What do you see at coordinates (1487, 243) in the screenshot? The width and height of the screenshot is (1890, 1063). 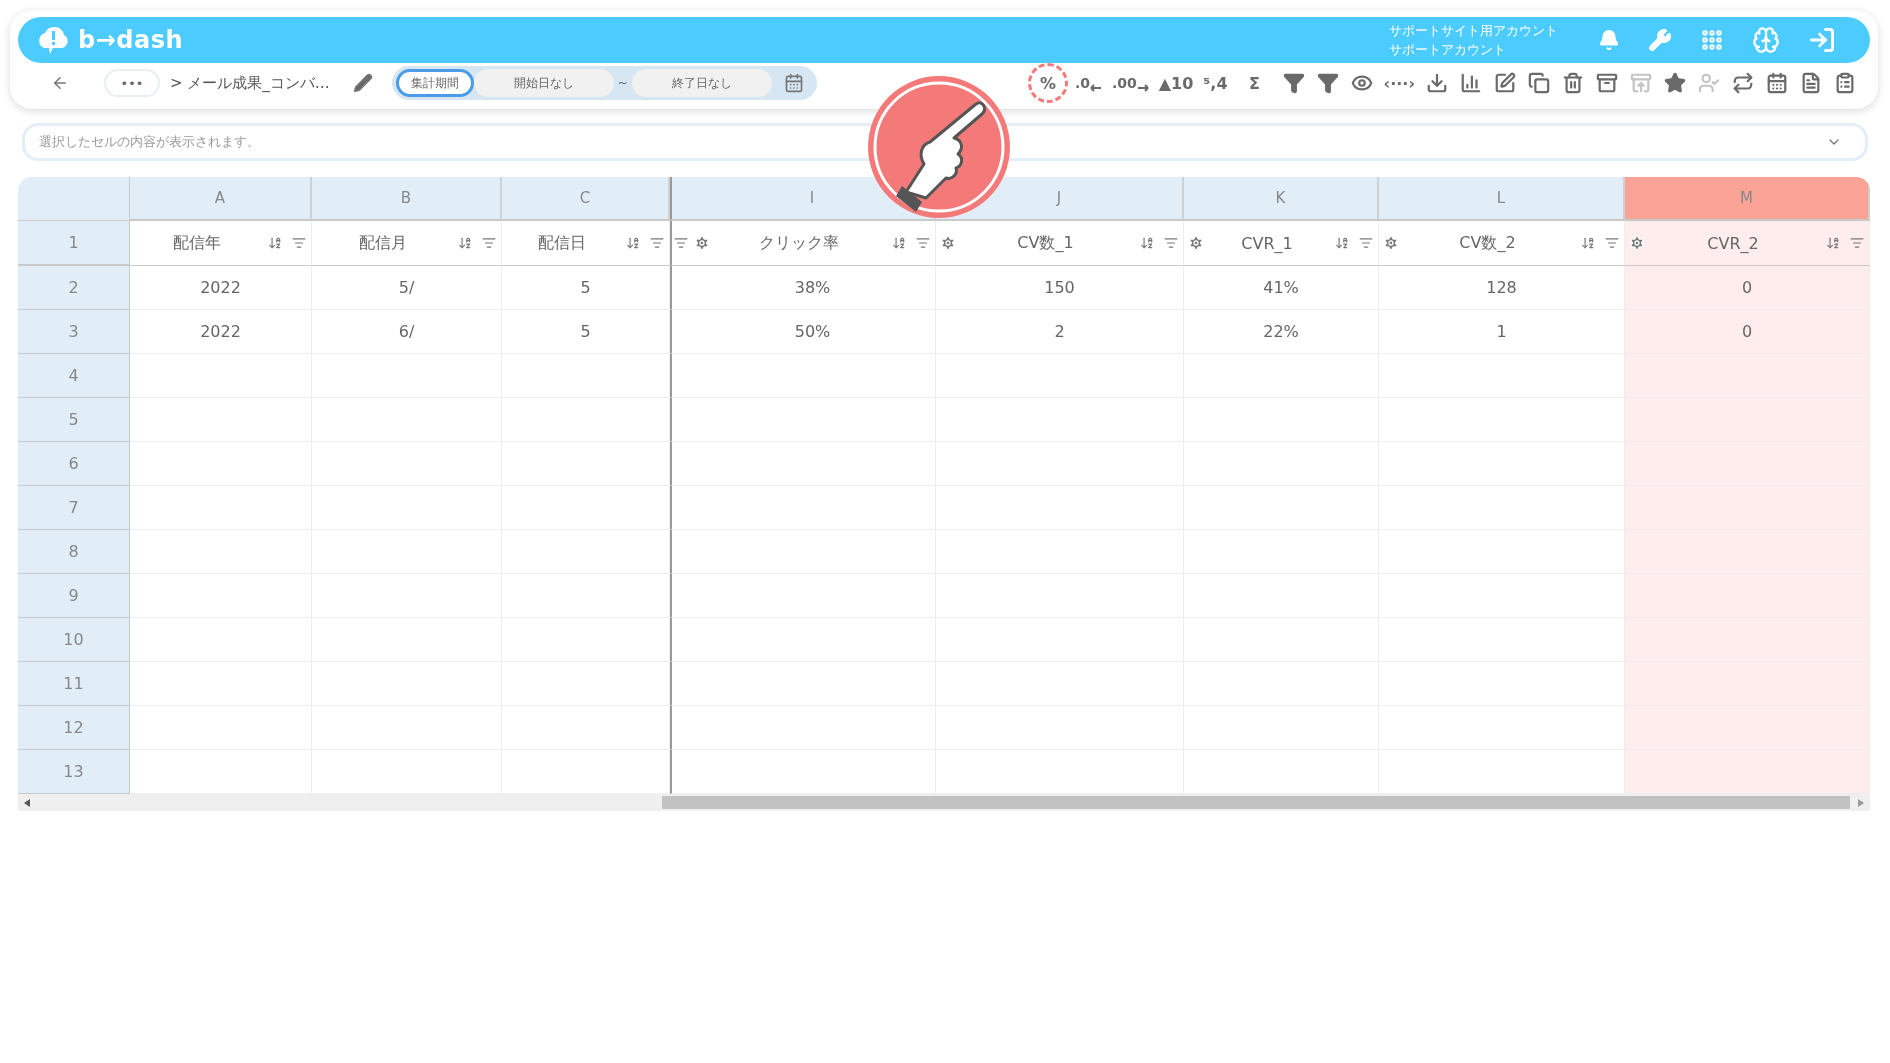 I see `column-name: CV数_2` at bounding box center [1487, 243].